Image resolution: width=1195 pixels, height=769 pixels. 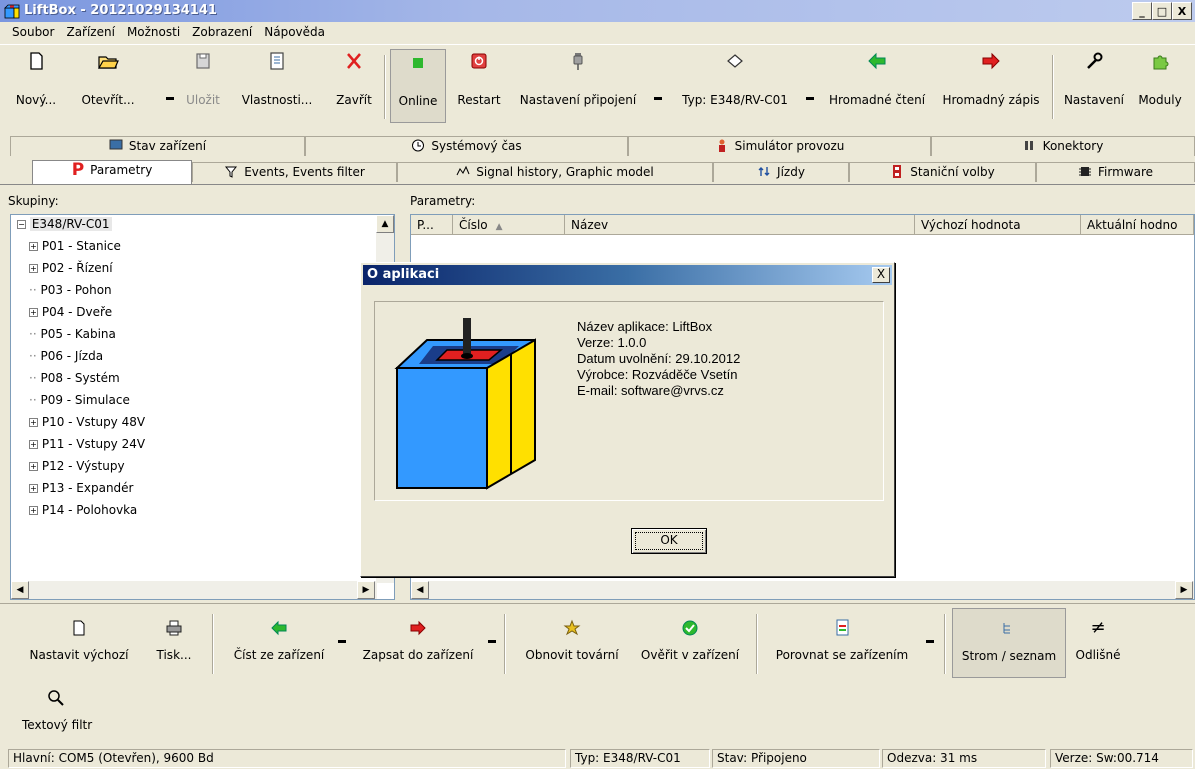 What do you see at coordinates (669, 541) in the screenshot?
I see `ok-button: OK` at bounding box center [669, 541].